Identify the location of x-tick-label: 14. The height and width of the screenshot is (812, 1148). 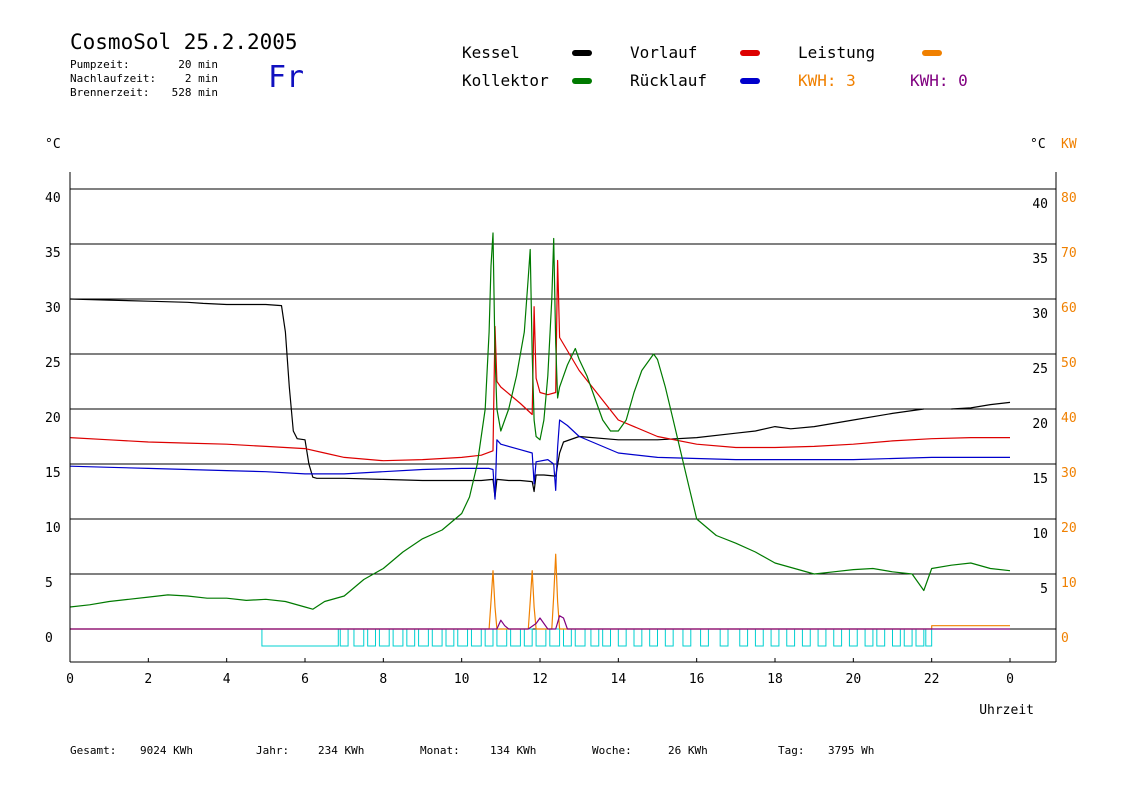
(619, 679).